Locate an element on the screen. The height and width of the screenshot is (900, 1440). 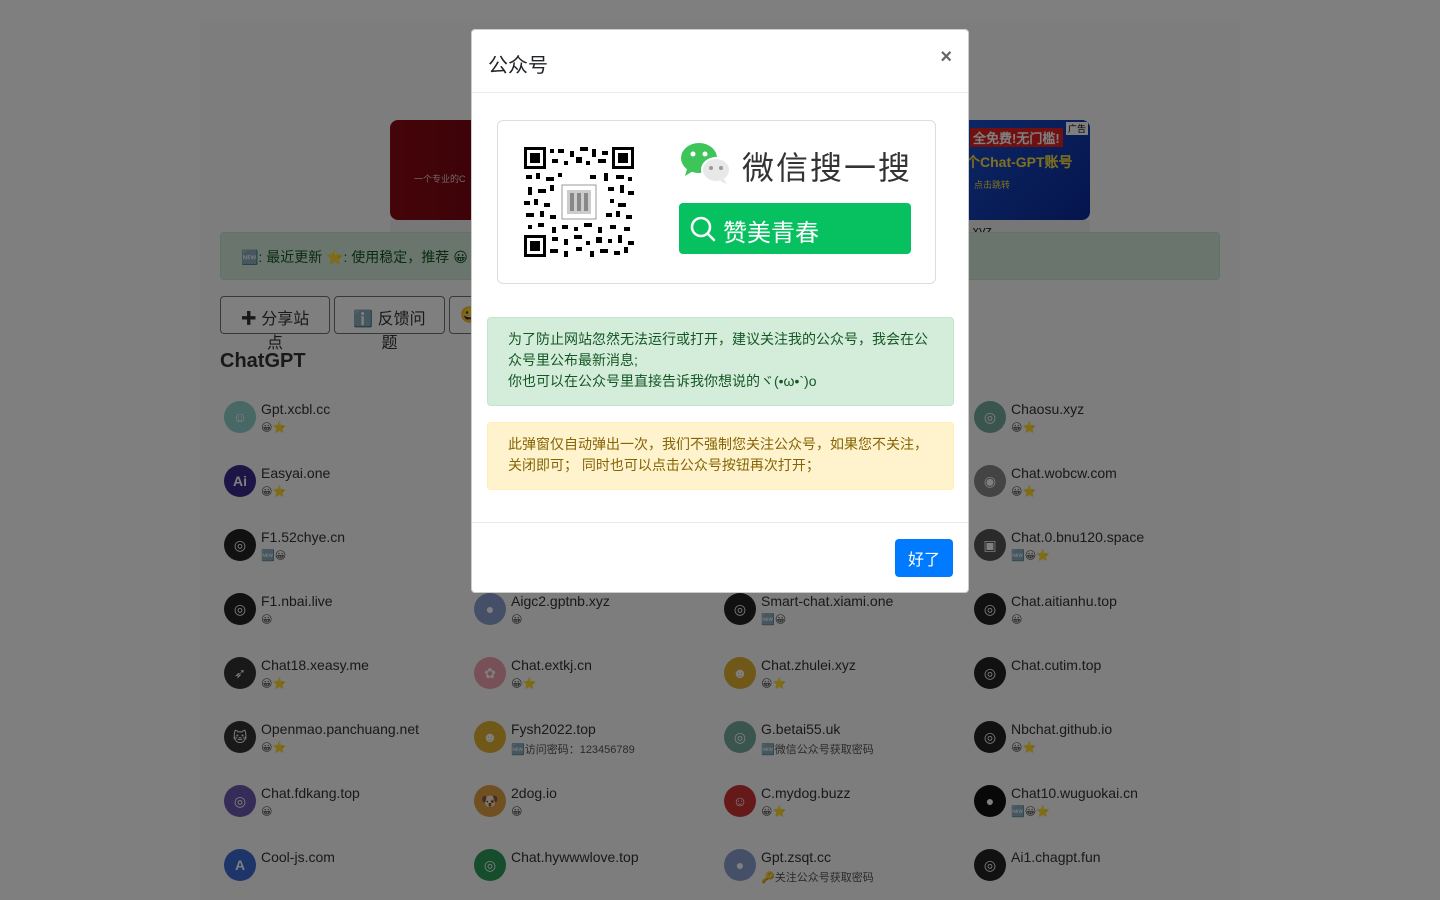
wechat-icon is located at coordinates (706, 163).